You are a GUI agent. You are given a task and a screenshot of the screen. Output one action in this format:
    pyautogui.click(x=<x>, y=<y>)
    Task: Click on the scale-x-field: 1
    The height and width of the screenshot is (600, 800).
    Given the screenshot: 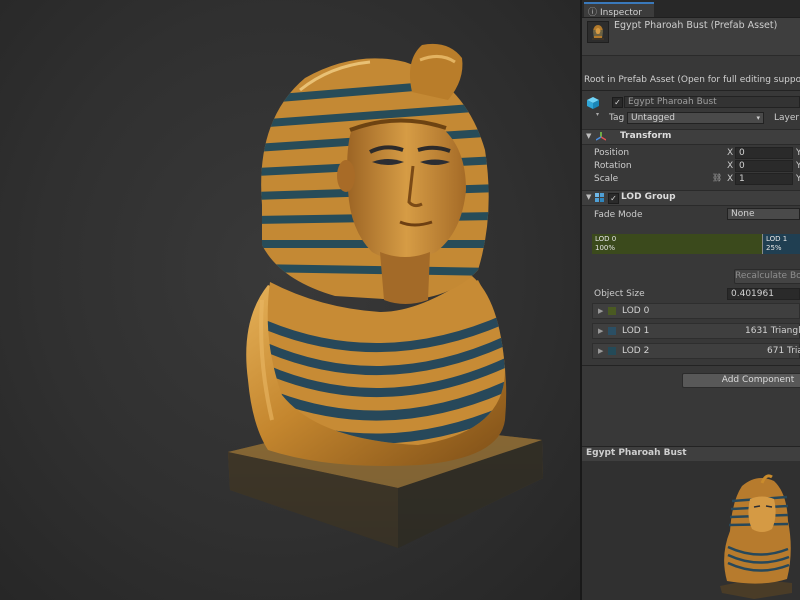 What is the action you would take?
    pyautogui.click(x=764, y=179)
    